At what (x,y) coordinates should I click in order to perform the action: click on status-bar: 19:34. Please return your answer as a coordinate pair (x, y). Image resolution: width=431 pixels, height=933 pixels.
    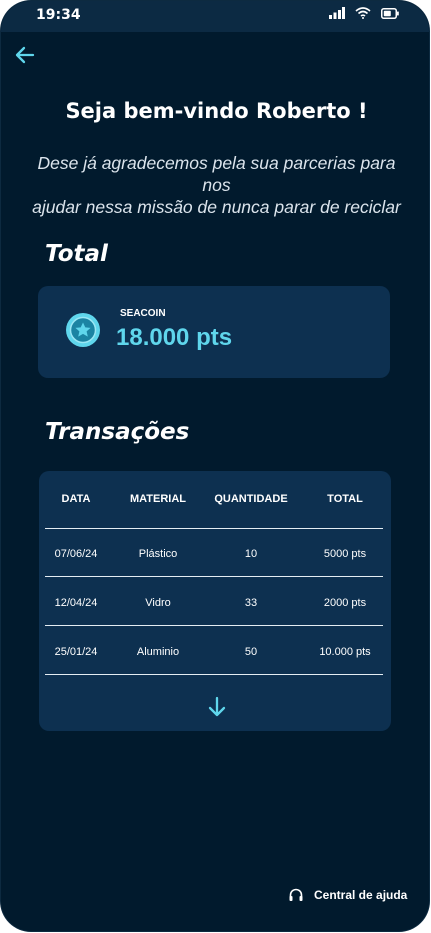
    Looking at the image, I should click on (215, 16).